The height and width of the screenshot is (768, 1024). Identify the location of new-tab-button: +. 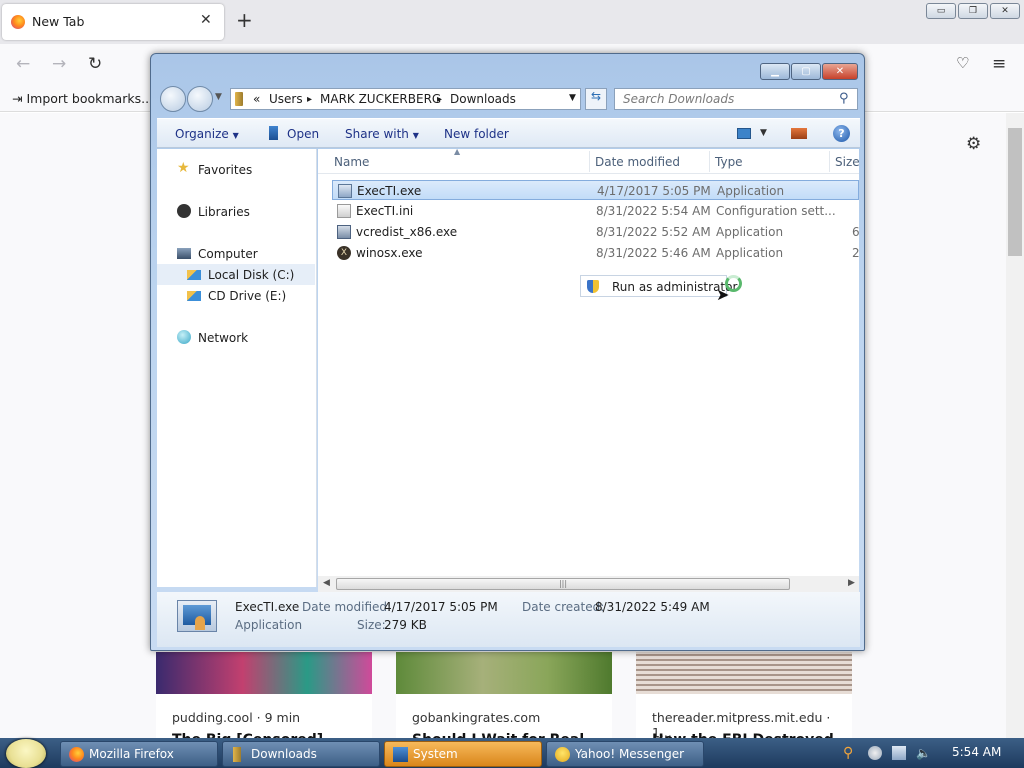
(244, 20).